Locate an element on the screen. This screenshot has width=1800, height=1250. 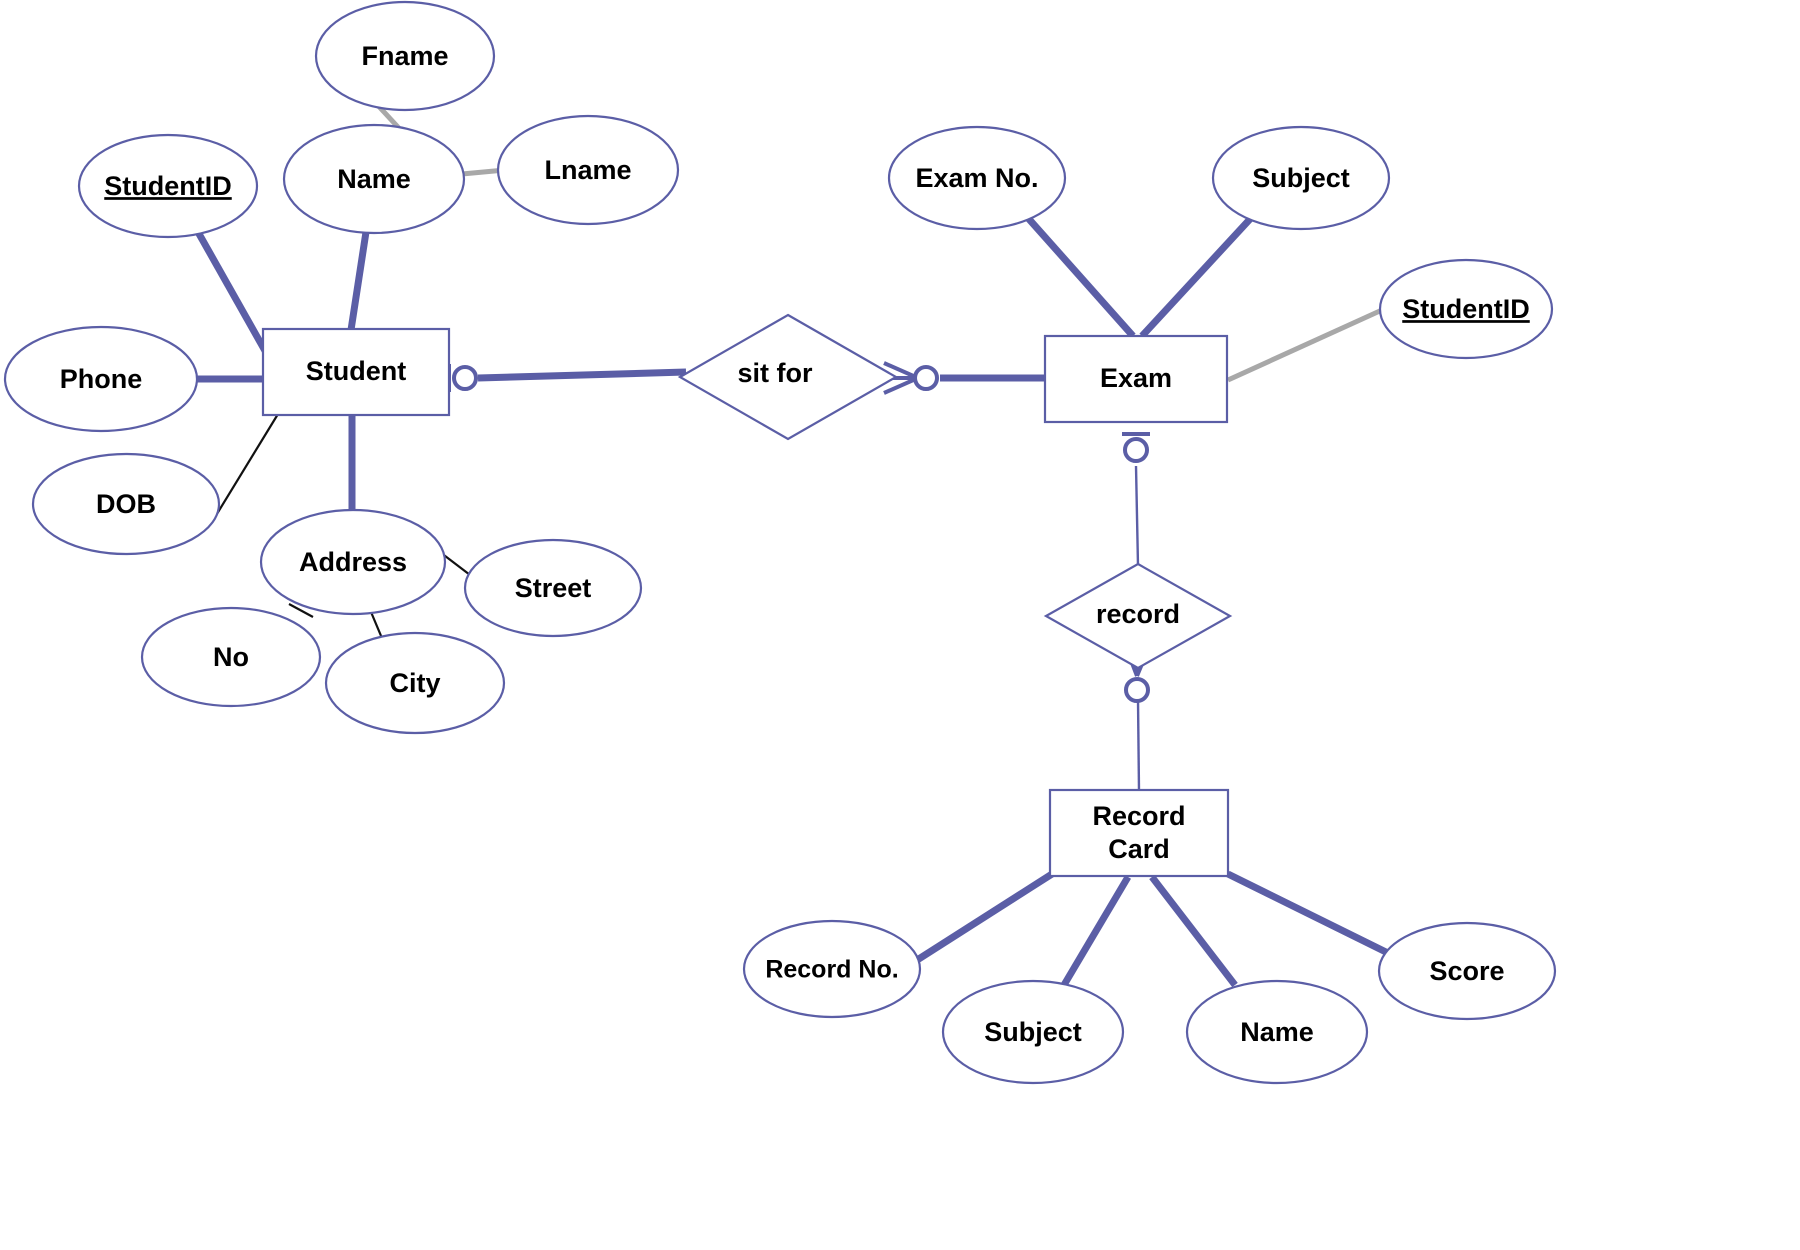
attribute-label: Score is located at coordinates (1466, 971).